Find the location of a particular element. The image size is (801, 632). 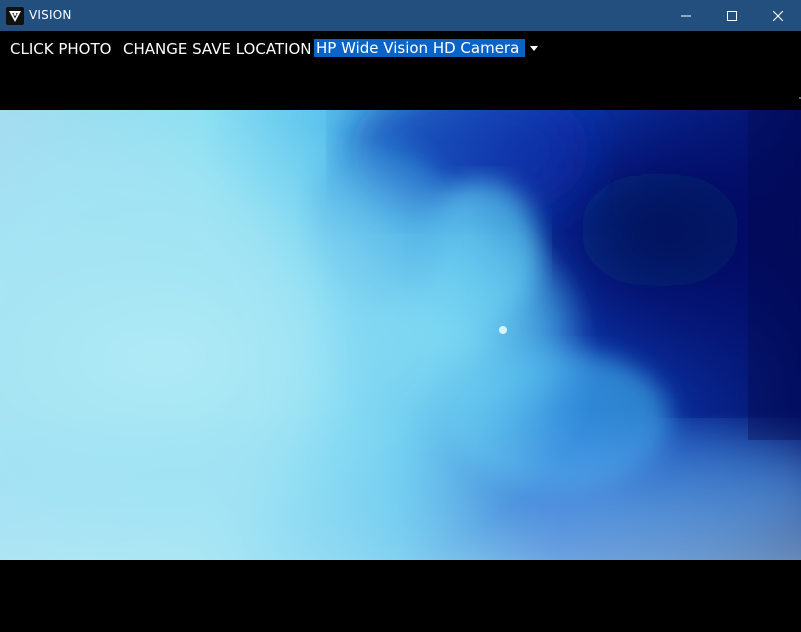

camera-select-value: HP Wide Vision HD Camera is located at coordinates (420, 48).